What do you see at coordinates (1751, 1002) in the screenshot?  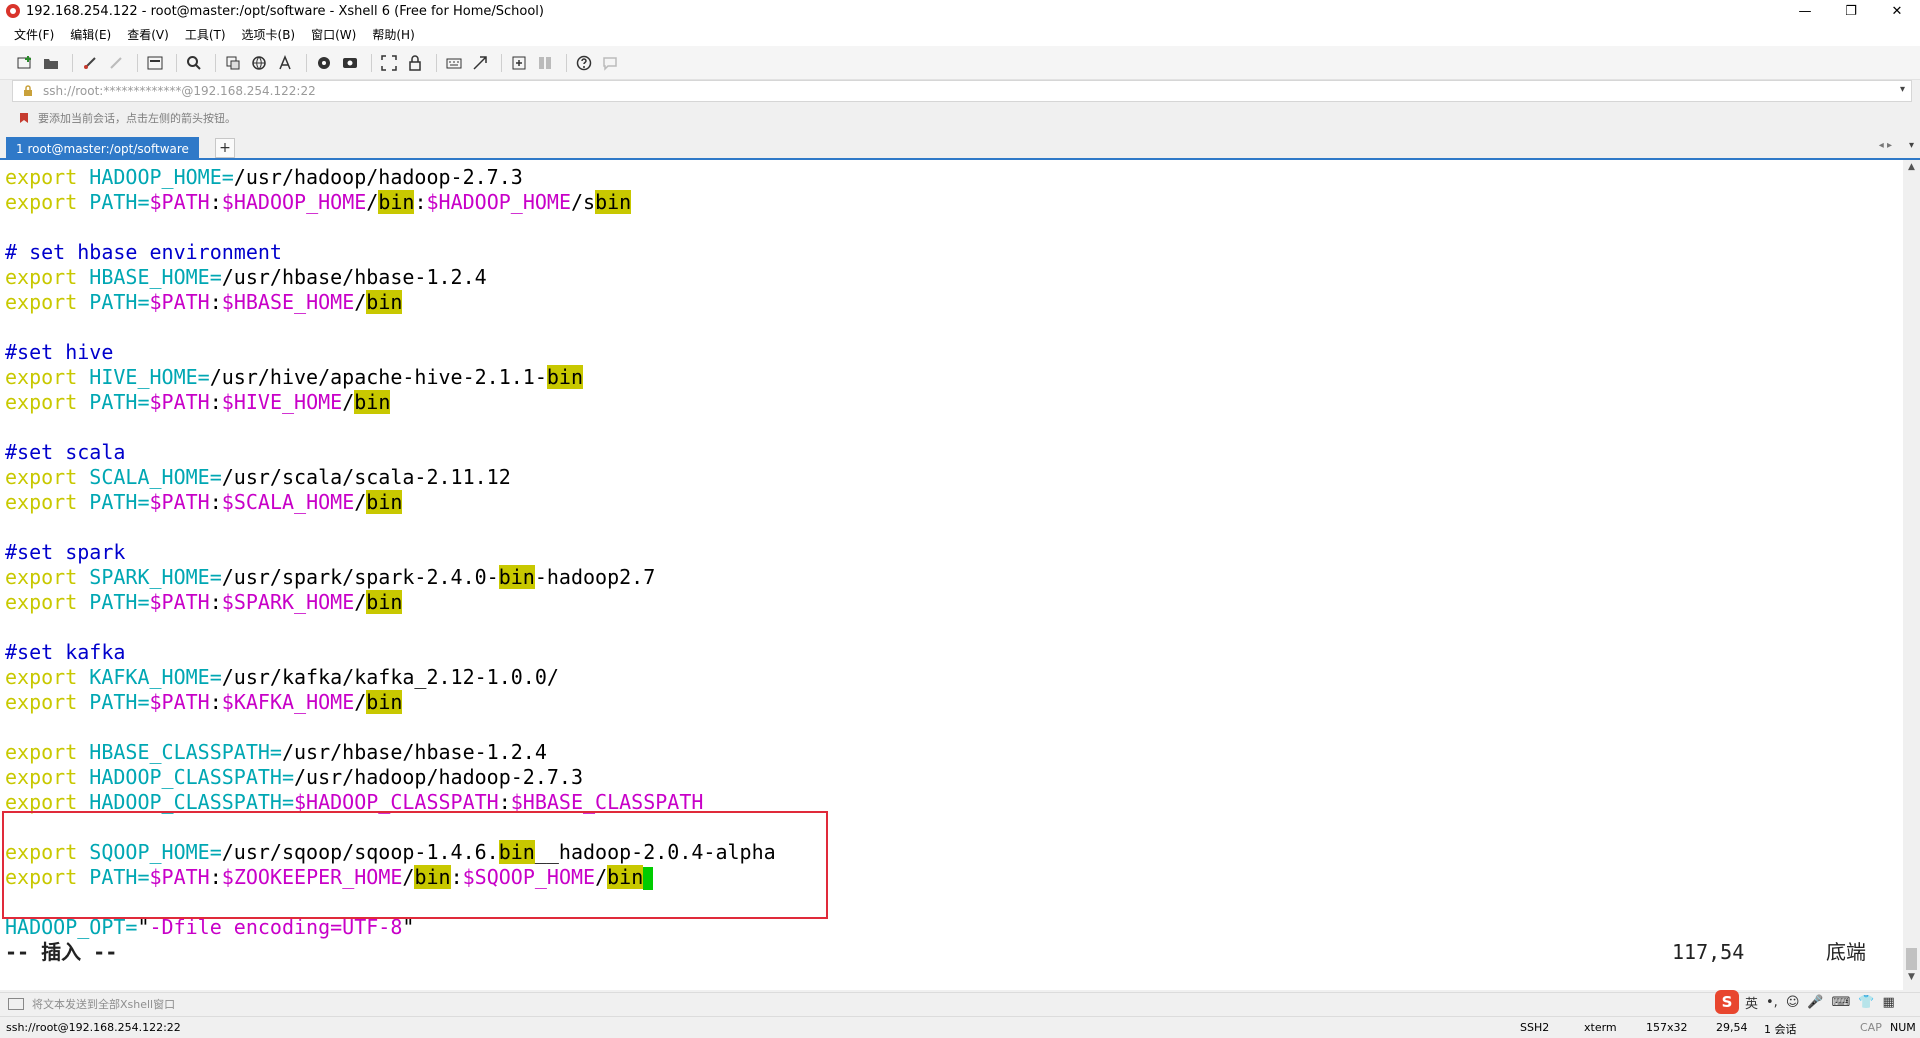 I see `ime-language: 英` at bounding box center [1751, 1002].